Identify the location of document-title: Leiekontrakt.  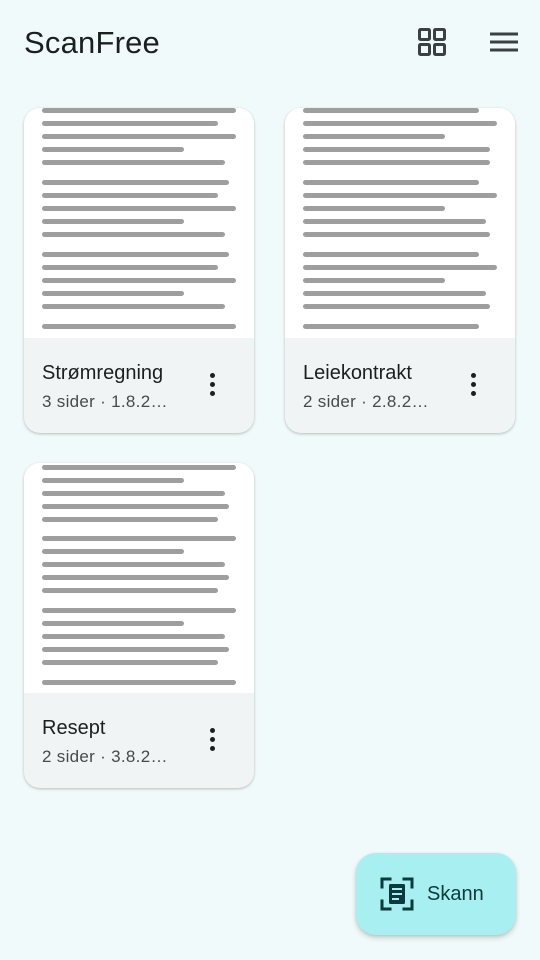
(357, 373).